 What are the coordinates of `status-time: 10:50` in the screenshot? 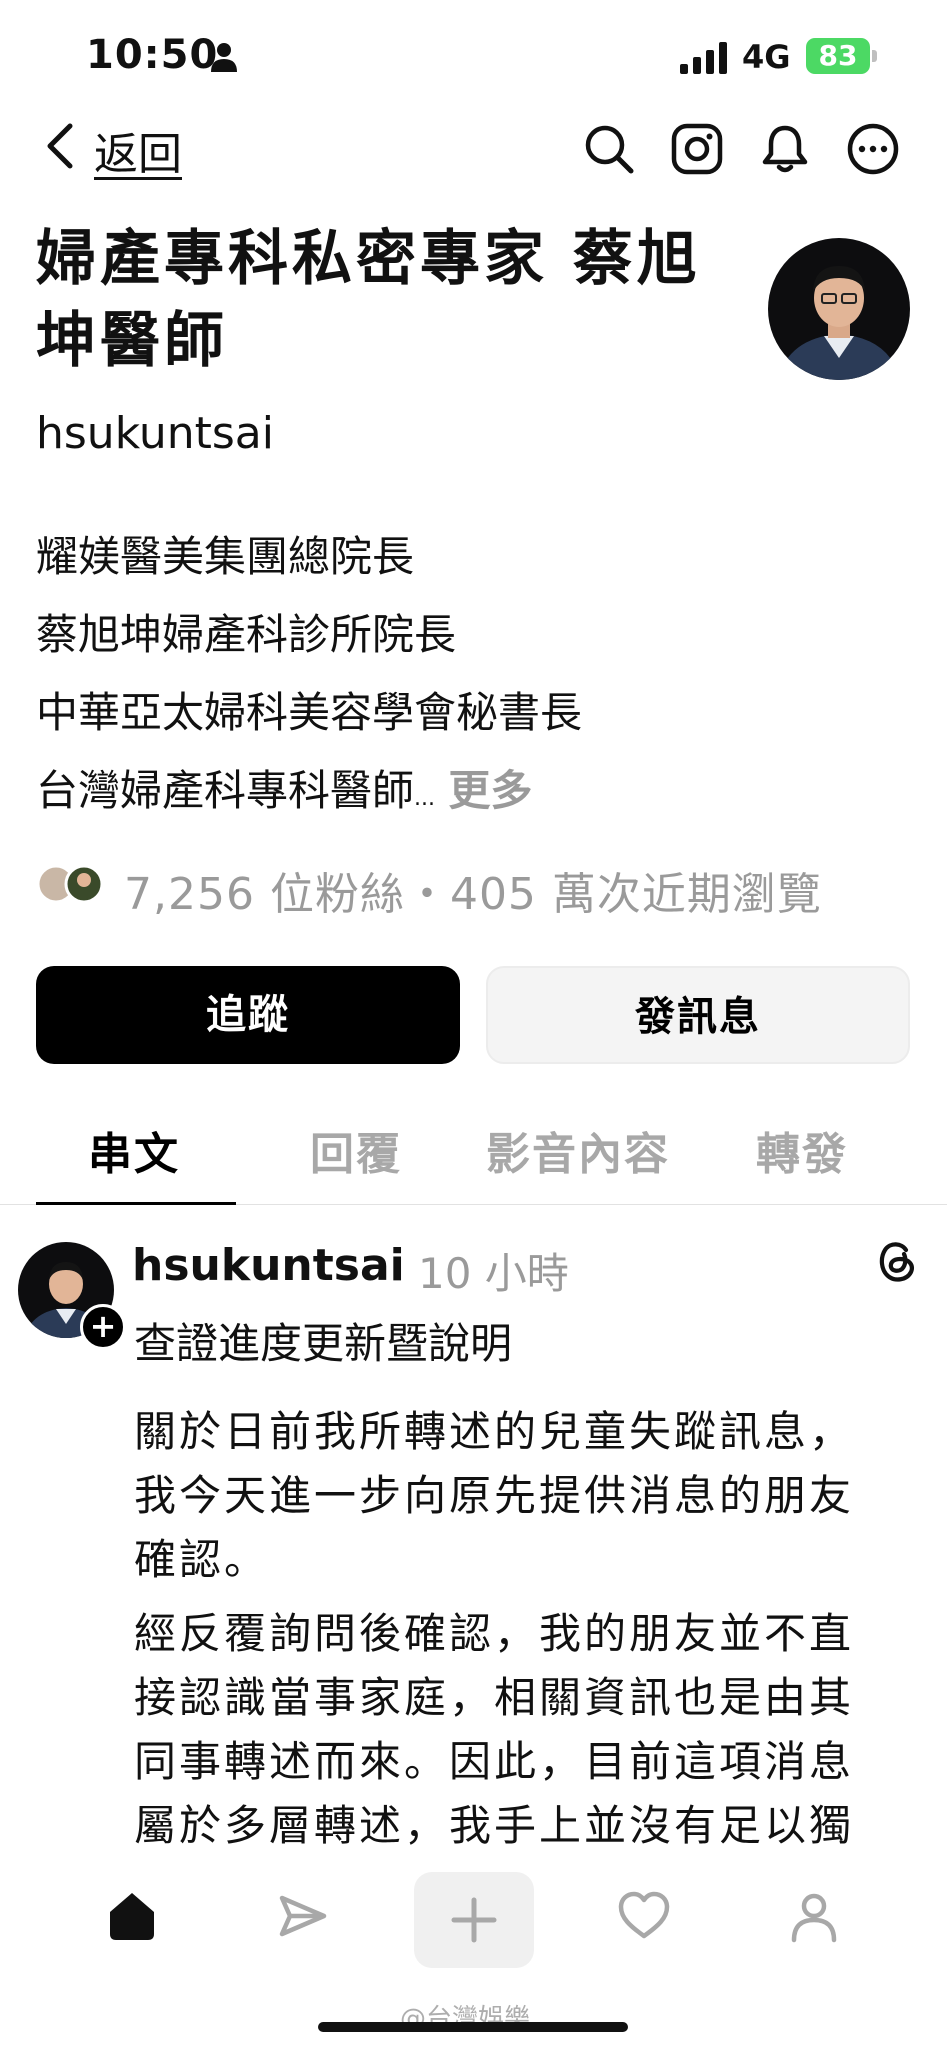 It's located at (152, 55).